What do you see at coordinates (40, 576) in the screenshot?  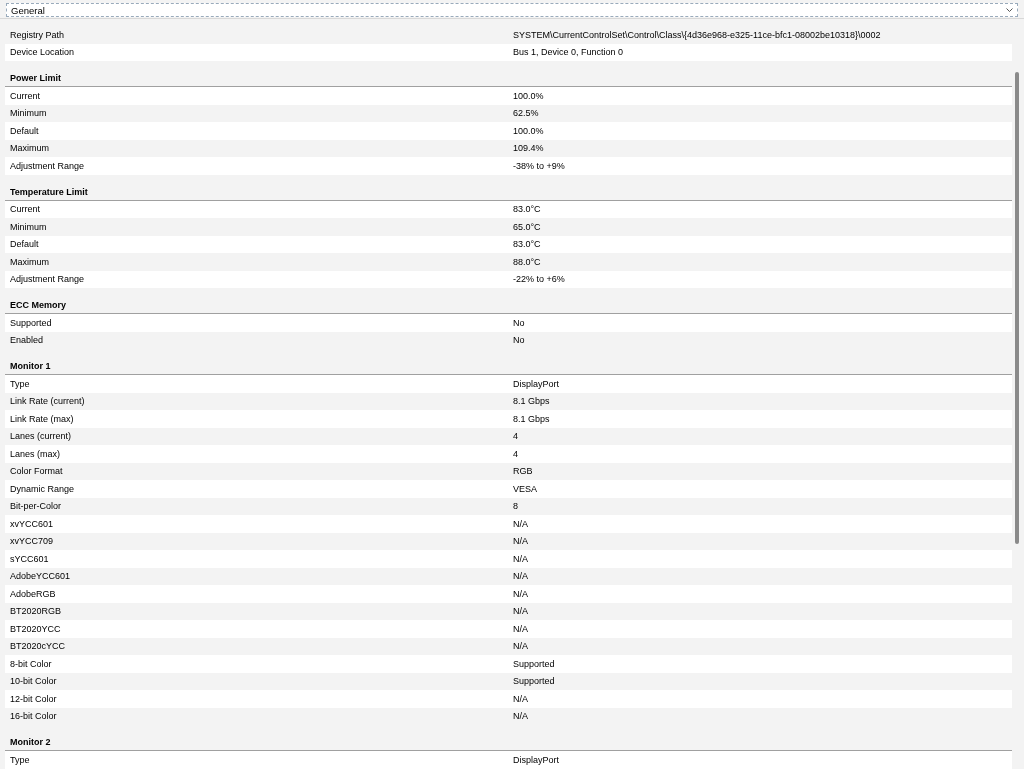 I see `property-label: AdobeYCC601` at bounding box center [40, 576].